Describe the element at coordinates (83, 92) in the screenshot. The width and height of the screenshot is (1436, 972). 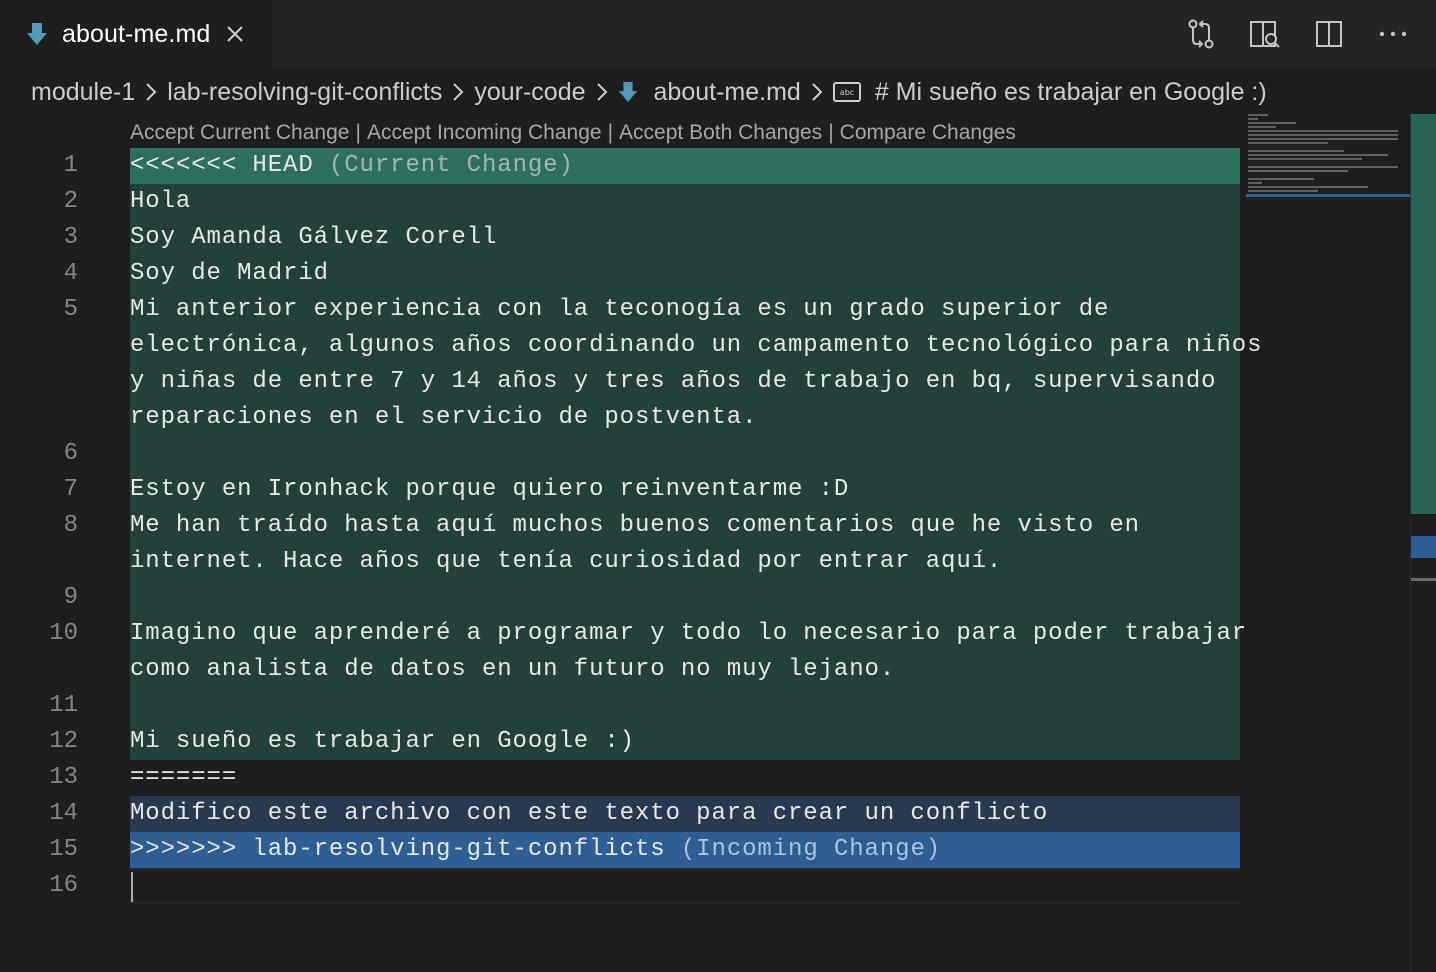
I see `breadcrumb-item-module: module-1` at that location.